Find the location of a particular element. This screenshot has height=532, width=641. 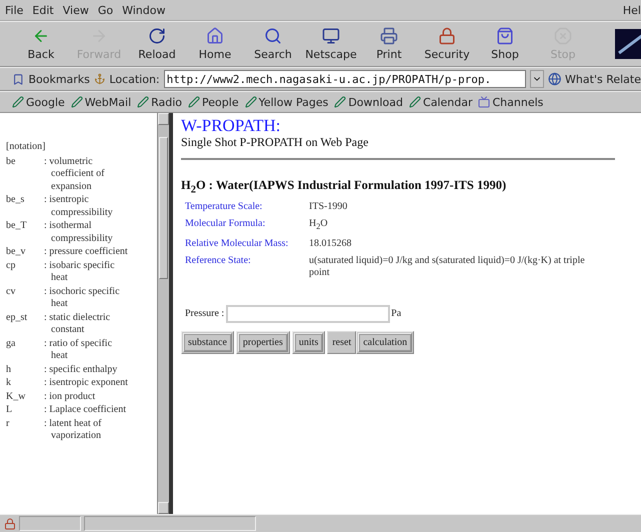

notation-symbol: r is located at coordinates (8, 424).